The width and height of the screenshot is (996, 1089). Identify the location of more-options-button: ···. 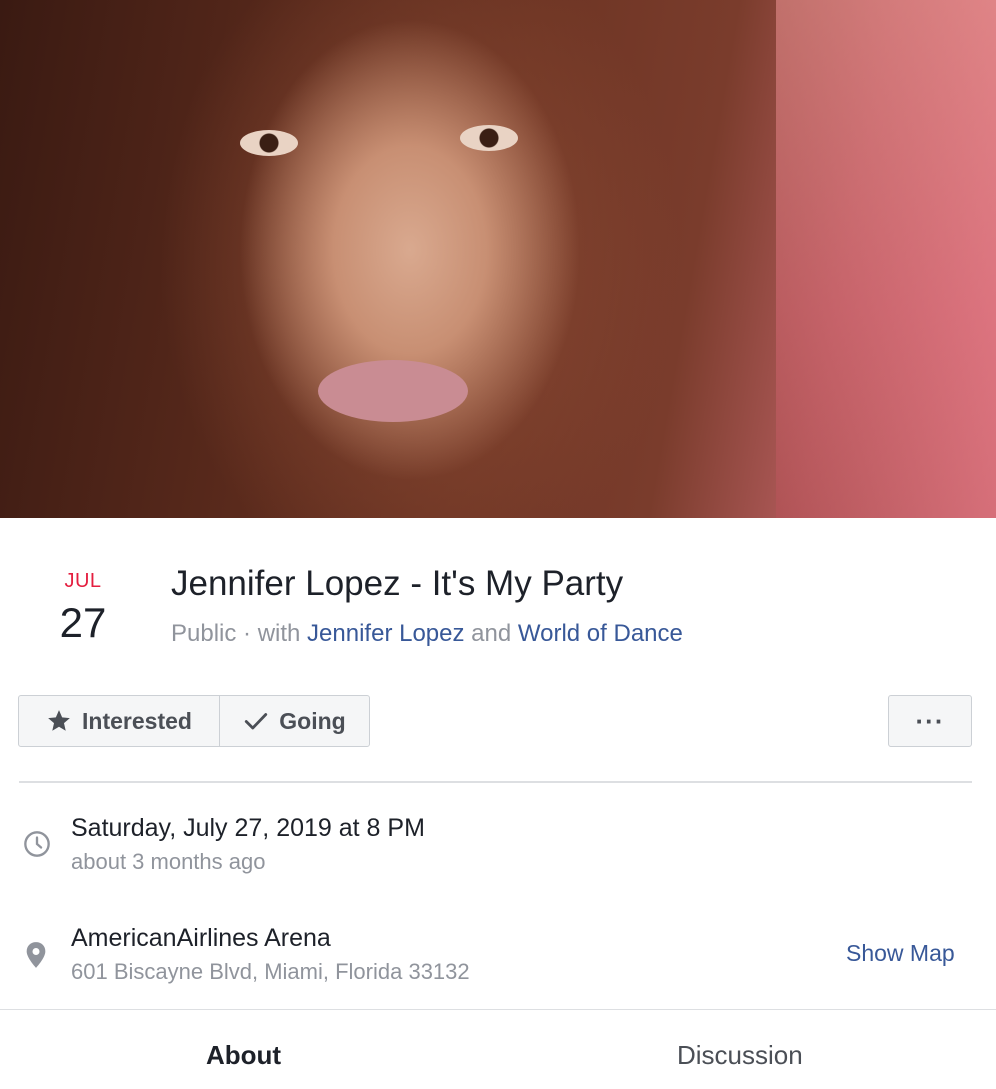
(930, 721).